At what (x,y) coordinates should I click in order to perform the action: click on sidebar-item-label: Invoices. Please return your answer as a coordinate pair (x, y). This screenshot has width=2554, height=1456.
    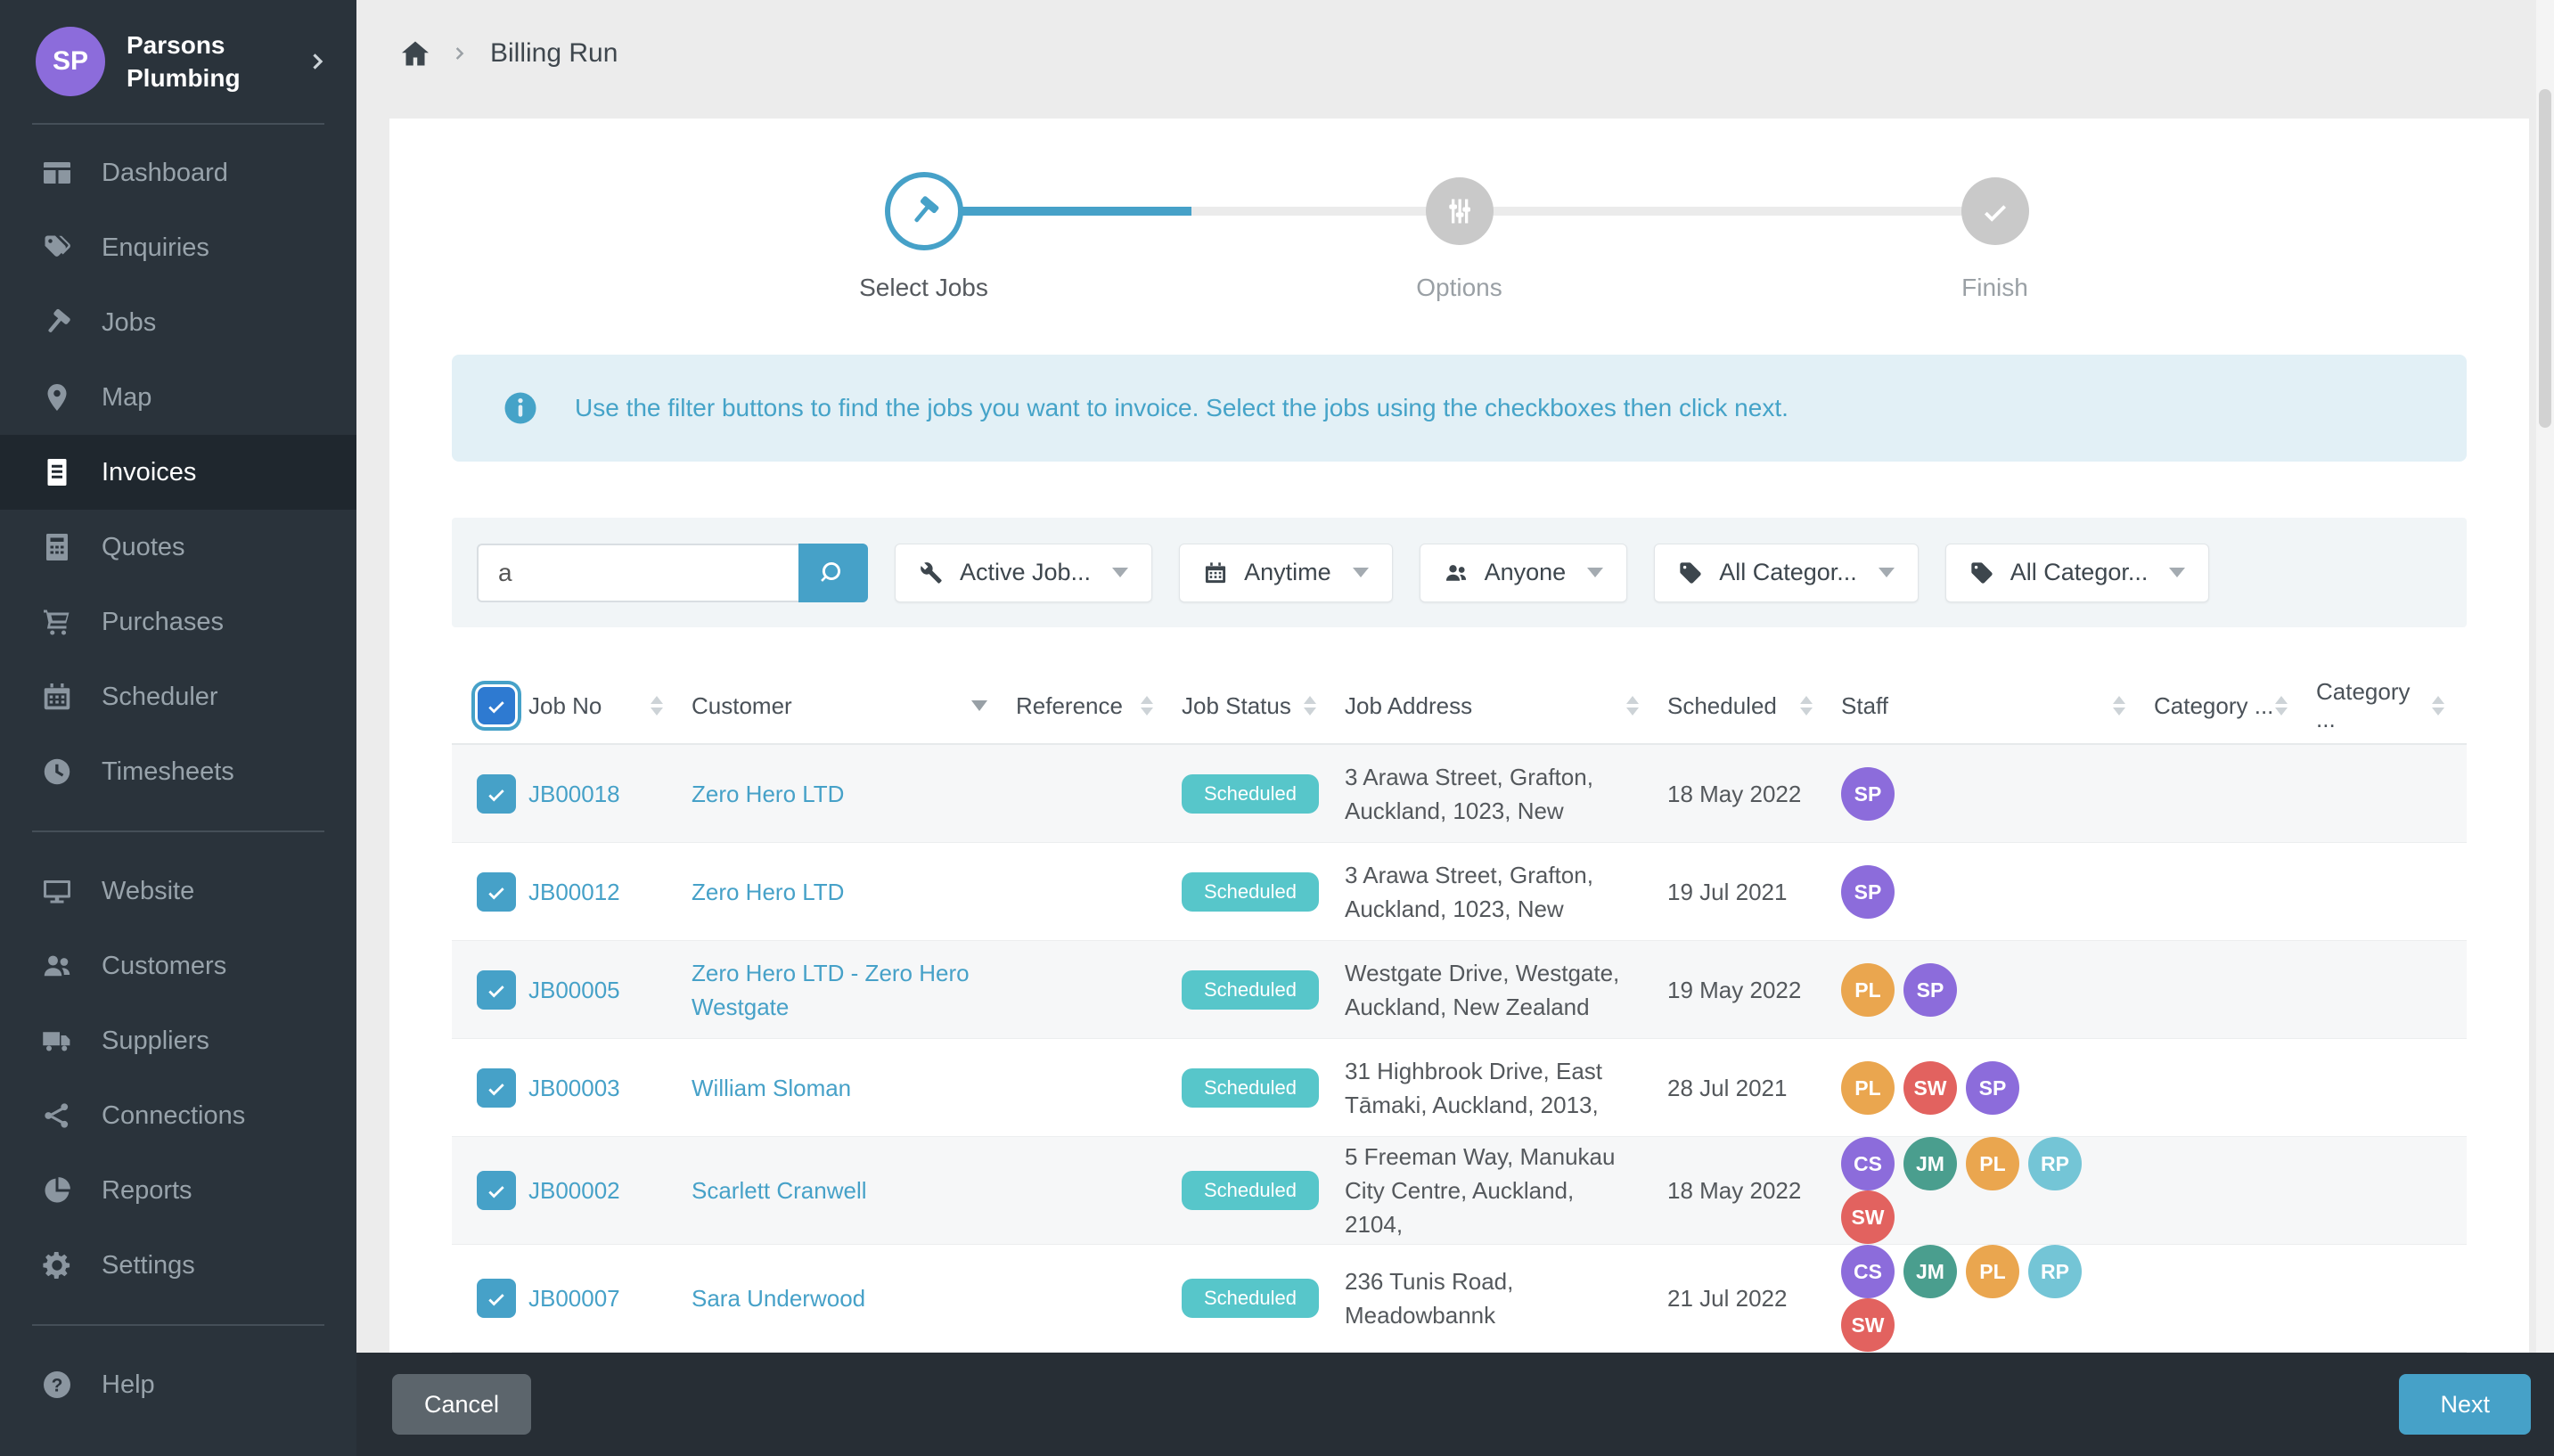
    Looking at the image, I should click on (149, 472).